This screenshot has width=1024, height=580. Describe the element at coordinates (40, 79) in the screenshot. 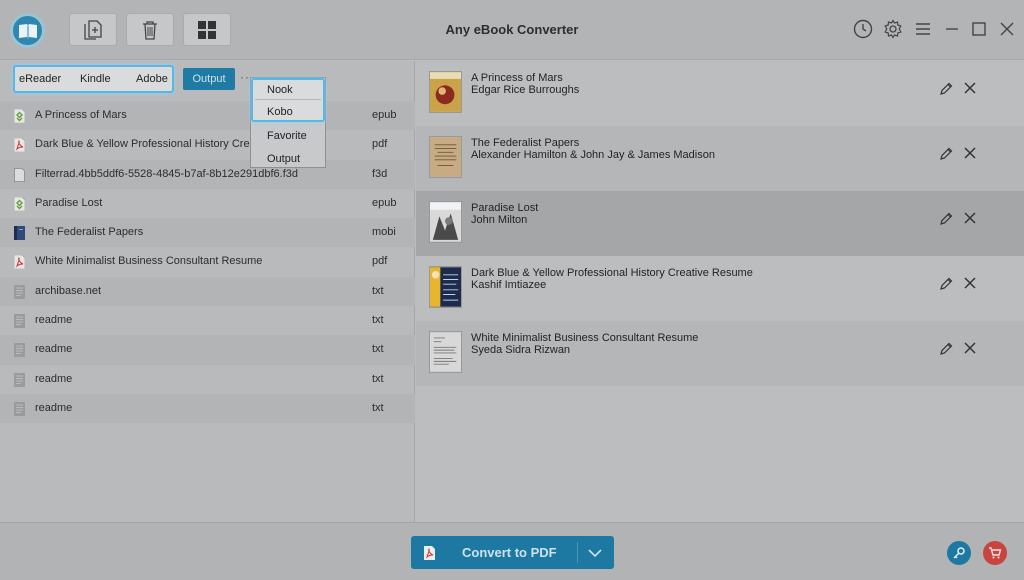

I see `tab-ereader: eReader` at that location.